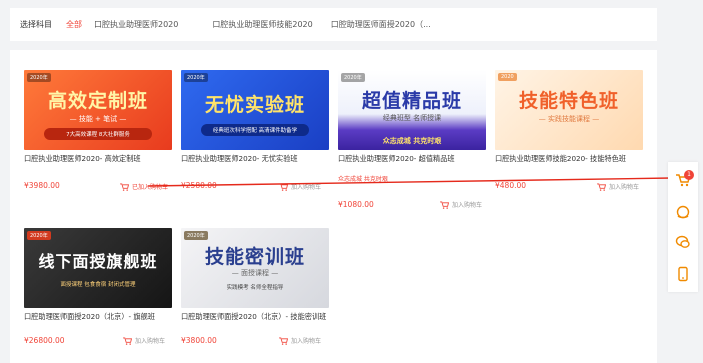 The height and width of the screenshot is (363, 703). What do you see at coordinates (683, 227) in the screenshot?
I see `floating-sidebar` at bounding box center [683, 227].